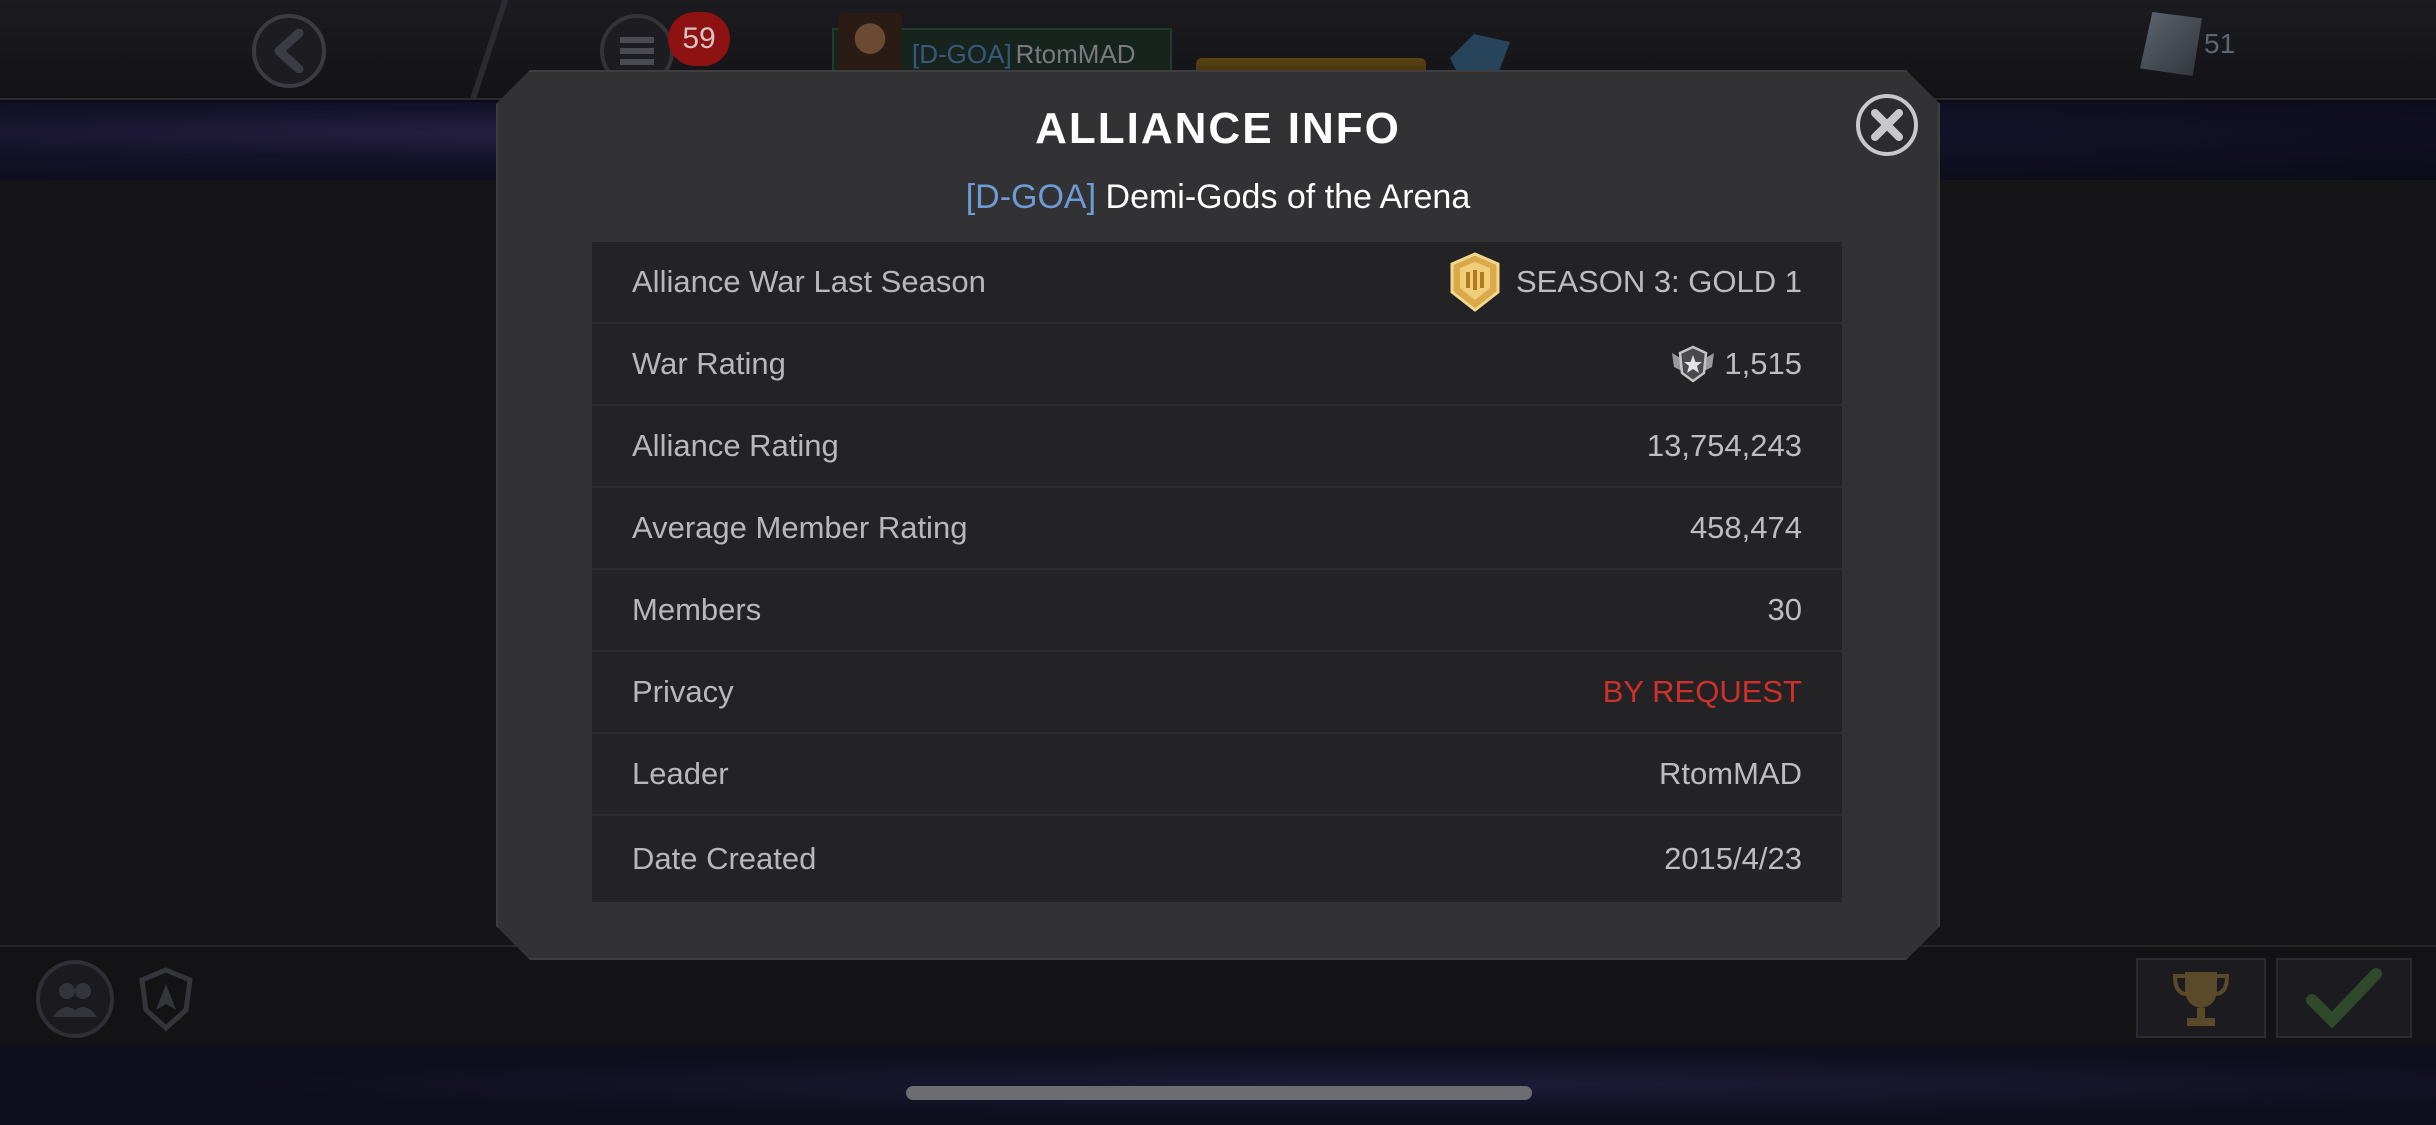 This screenshot has height=1125, width=2436. I want to click on alliance-members-button, so click(75, 999).